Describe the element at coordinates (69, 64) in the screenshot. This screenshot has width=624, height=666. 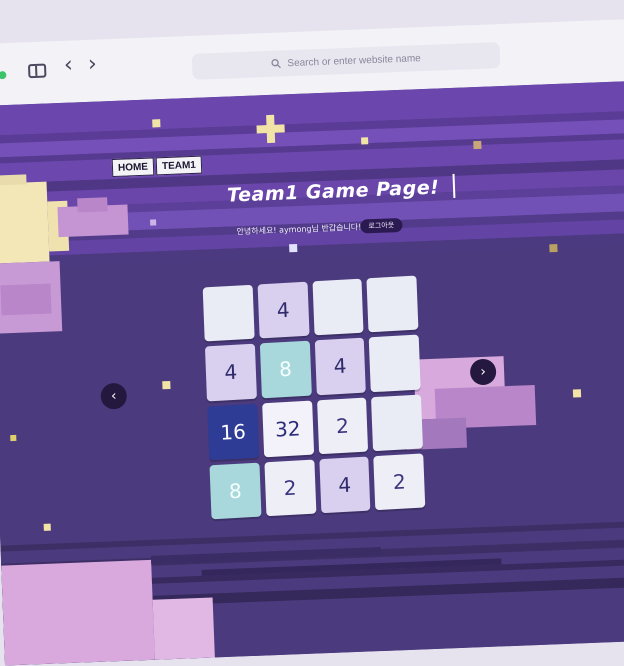
I see `chevron-left-icon: ‹` at that location.